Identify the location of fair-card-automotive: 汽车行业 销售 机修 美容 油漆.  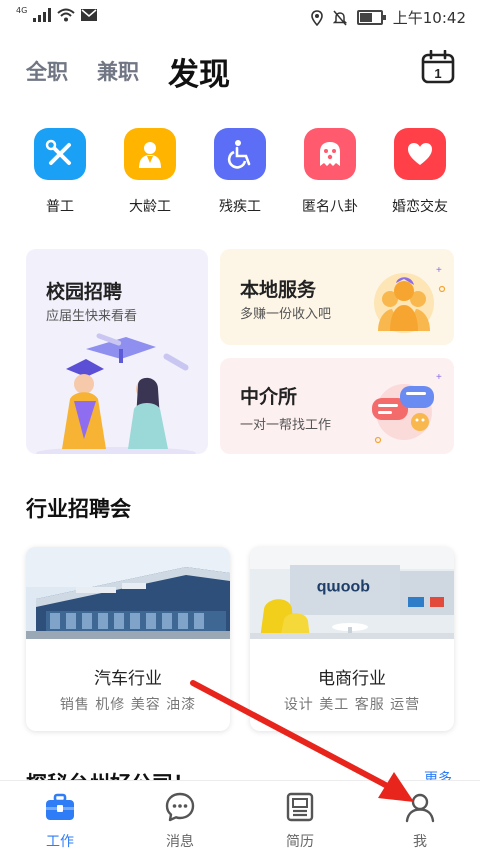
(128, 639).